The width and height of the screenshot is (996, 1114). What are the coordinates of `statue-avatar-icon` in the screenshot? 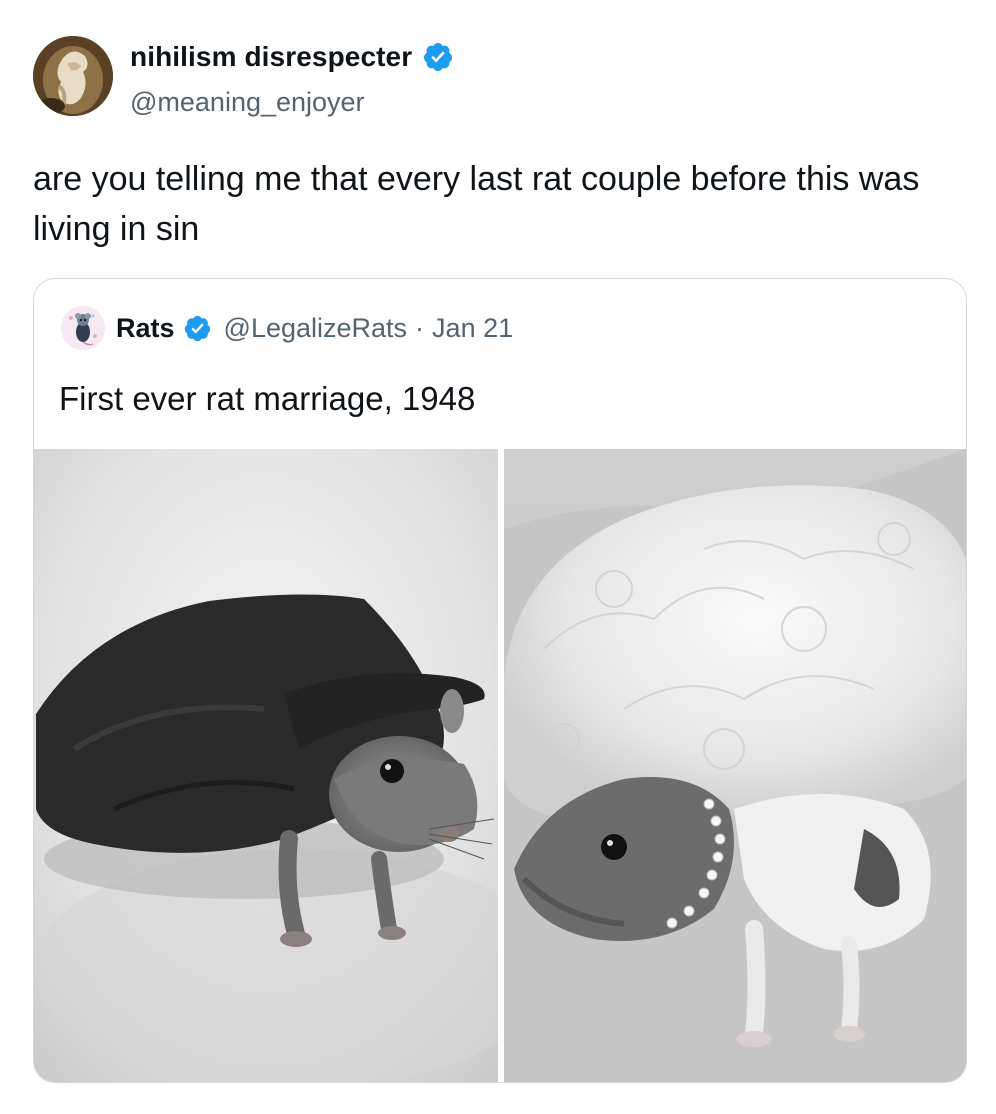 It's located at (73, 76).